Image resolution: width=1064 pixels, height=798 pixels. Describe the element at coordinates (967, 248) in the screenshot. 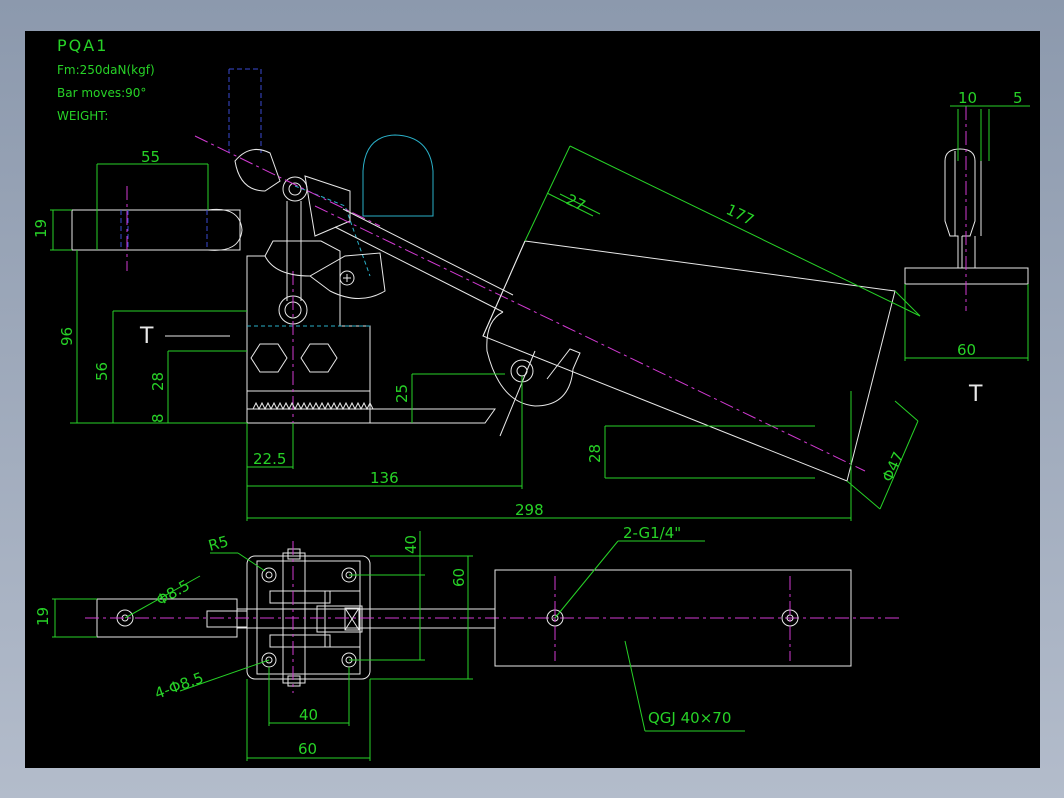

I see `end-view: 10 5 60 T` at that location.